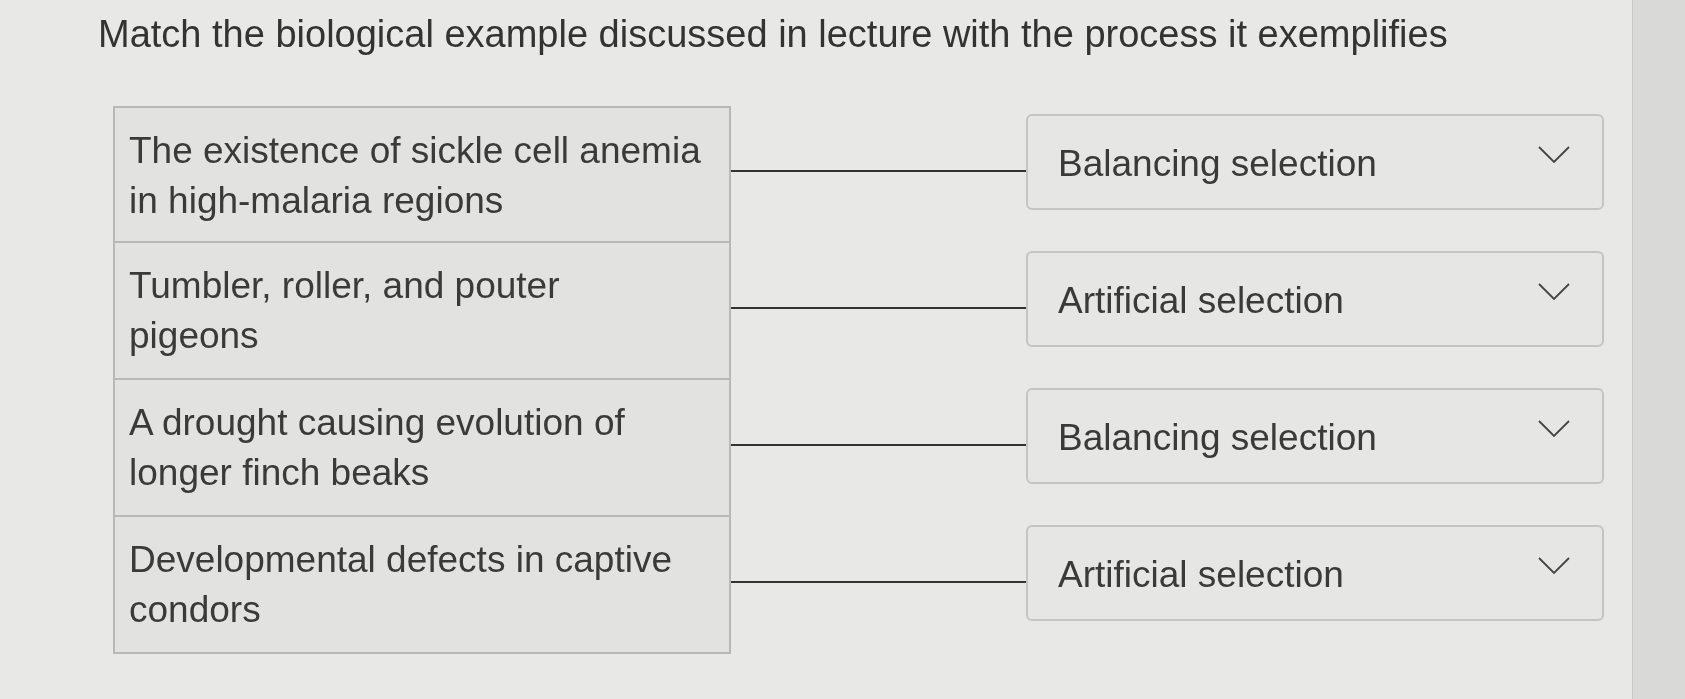 The image size is (1685, 699). I want to click on question-prompt: Match the biological example discussed in lecture with the process it exemplifies, so click(773, 34).